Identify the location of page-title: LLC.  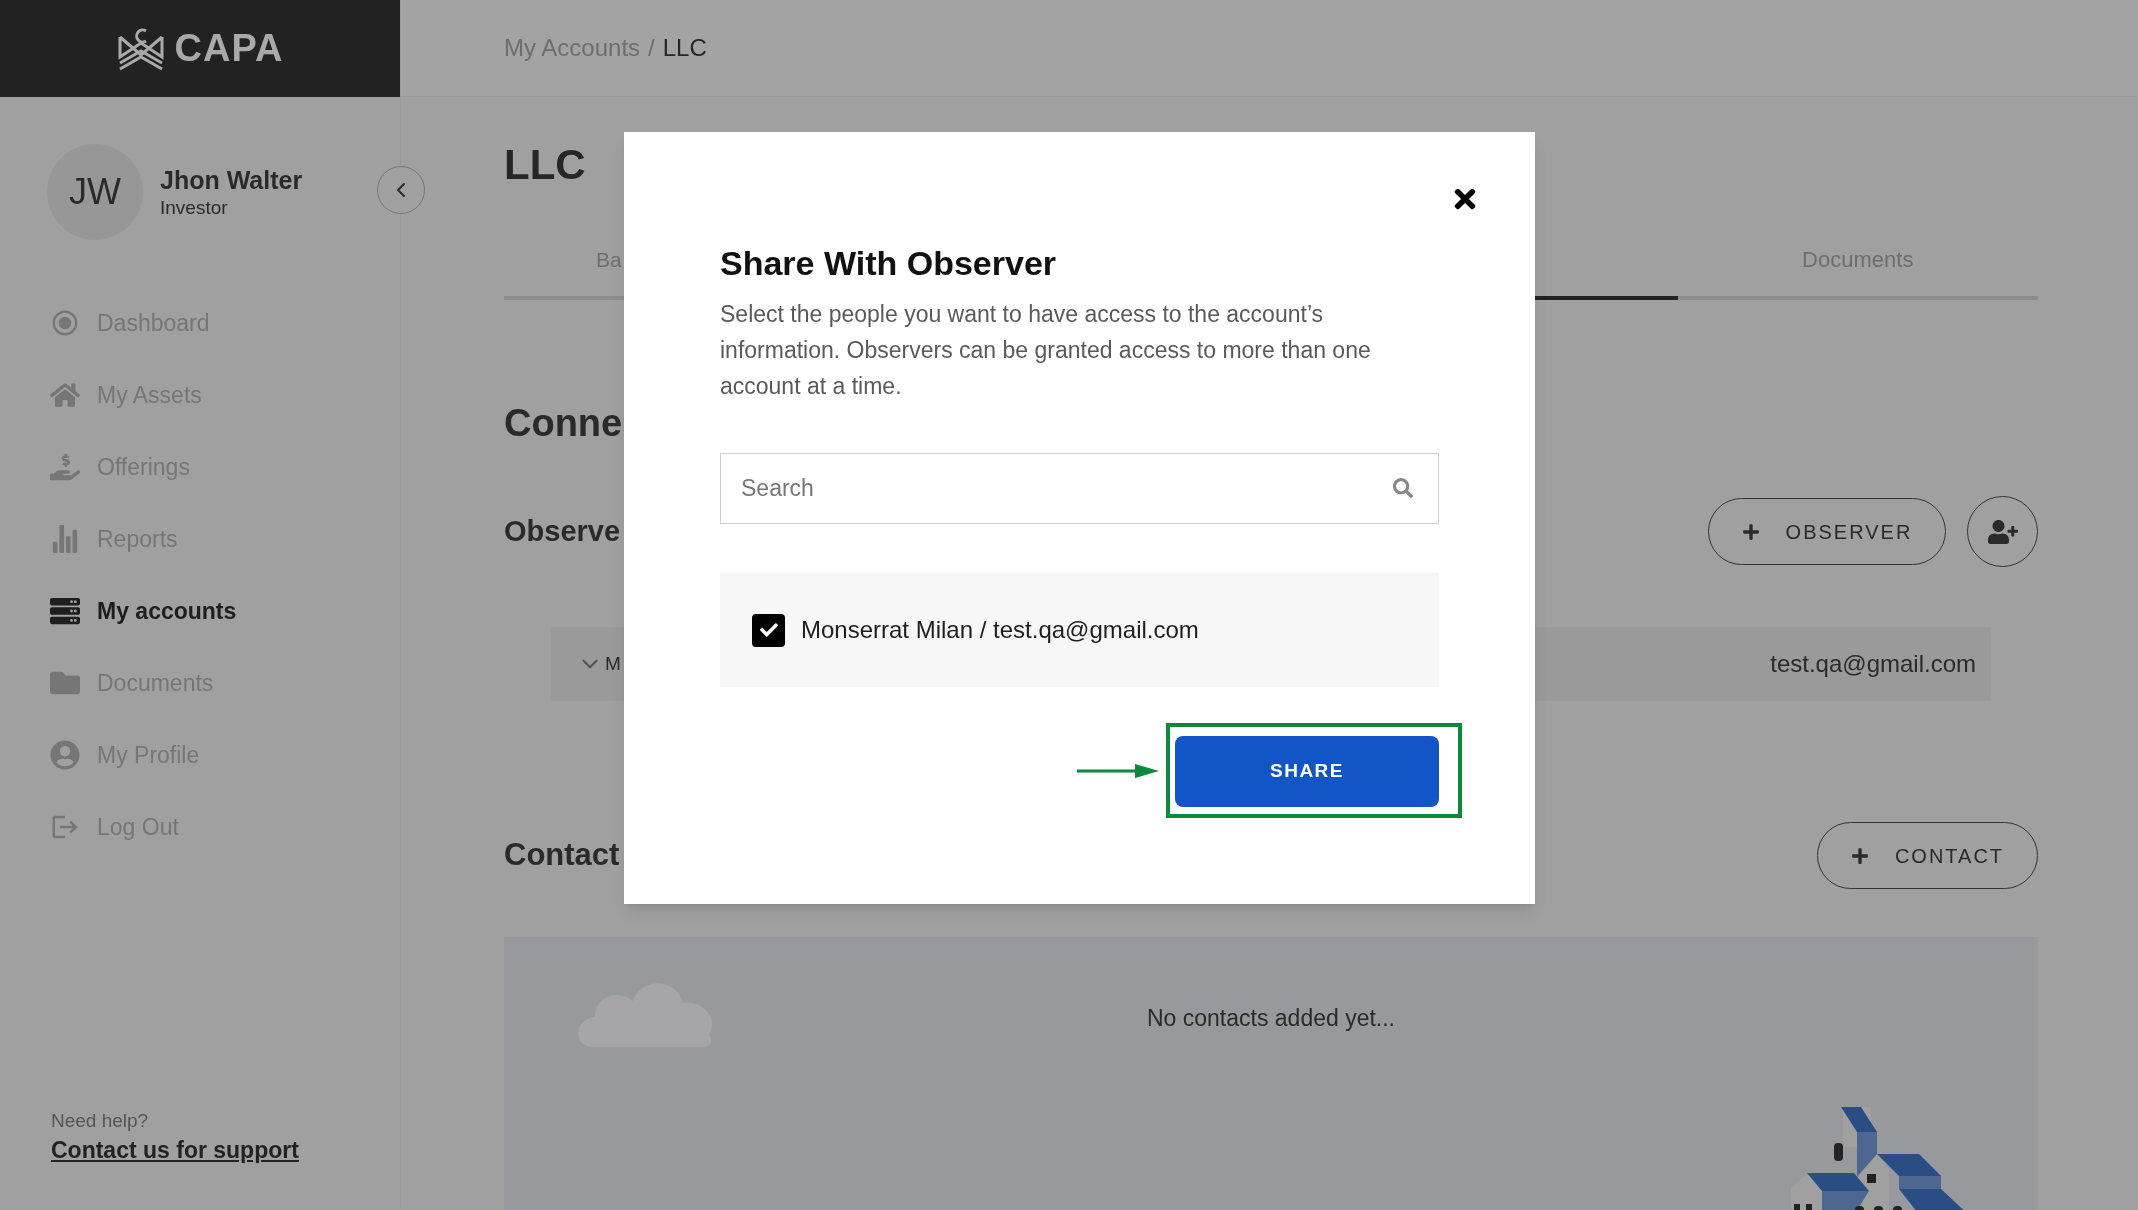
(545, 165).